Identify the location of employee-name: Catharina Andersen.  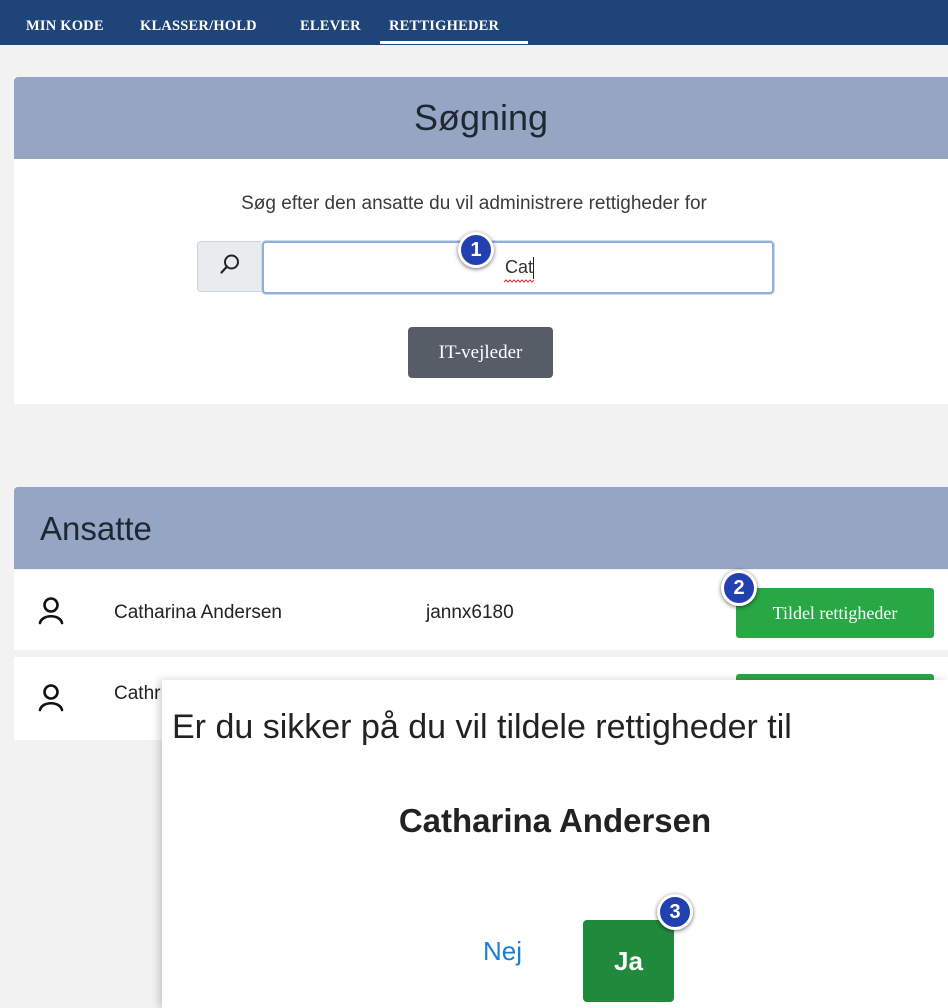
(198, 612).